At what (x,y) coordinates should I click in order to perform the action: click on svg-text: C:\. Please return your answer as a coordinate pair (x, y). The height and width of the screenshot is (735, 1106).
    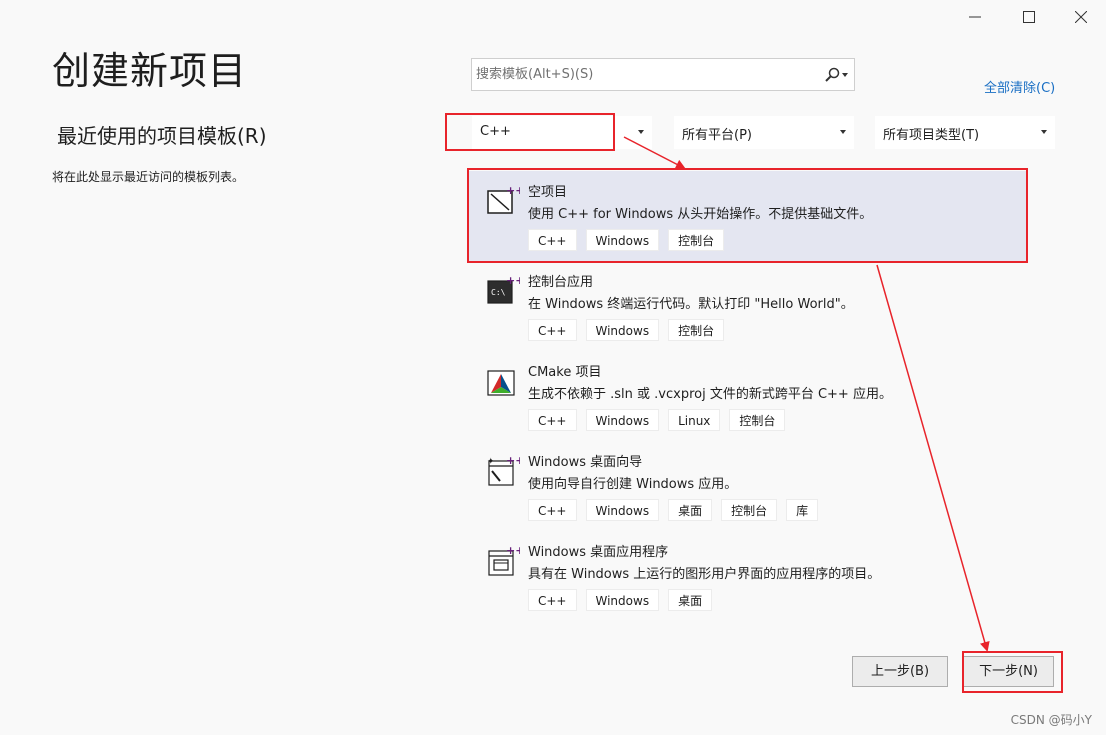
    Looking at the image, I should click on (498, 292).